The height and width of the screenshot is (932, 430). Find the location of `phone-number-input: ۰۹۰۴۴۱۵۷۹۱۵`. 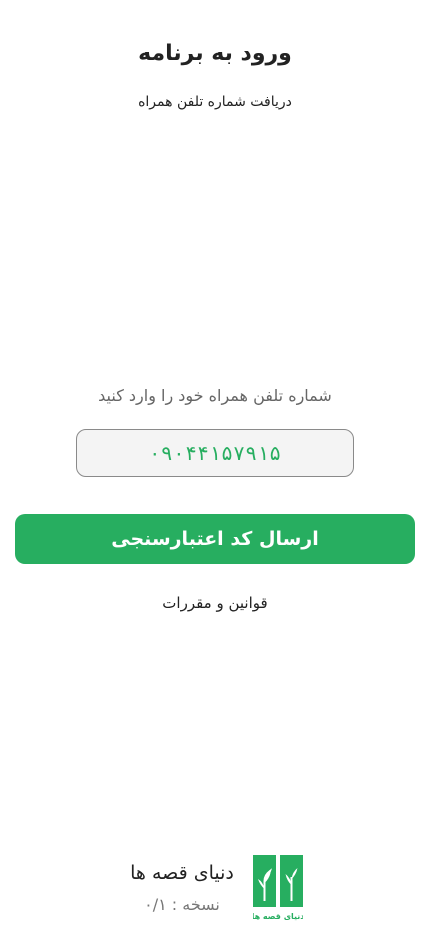

phone-number-input: ۰۹۰۴۴۱۵۷۹۱۵ is located at coordinates (215, 453).